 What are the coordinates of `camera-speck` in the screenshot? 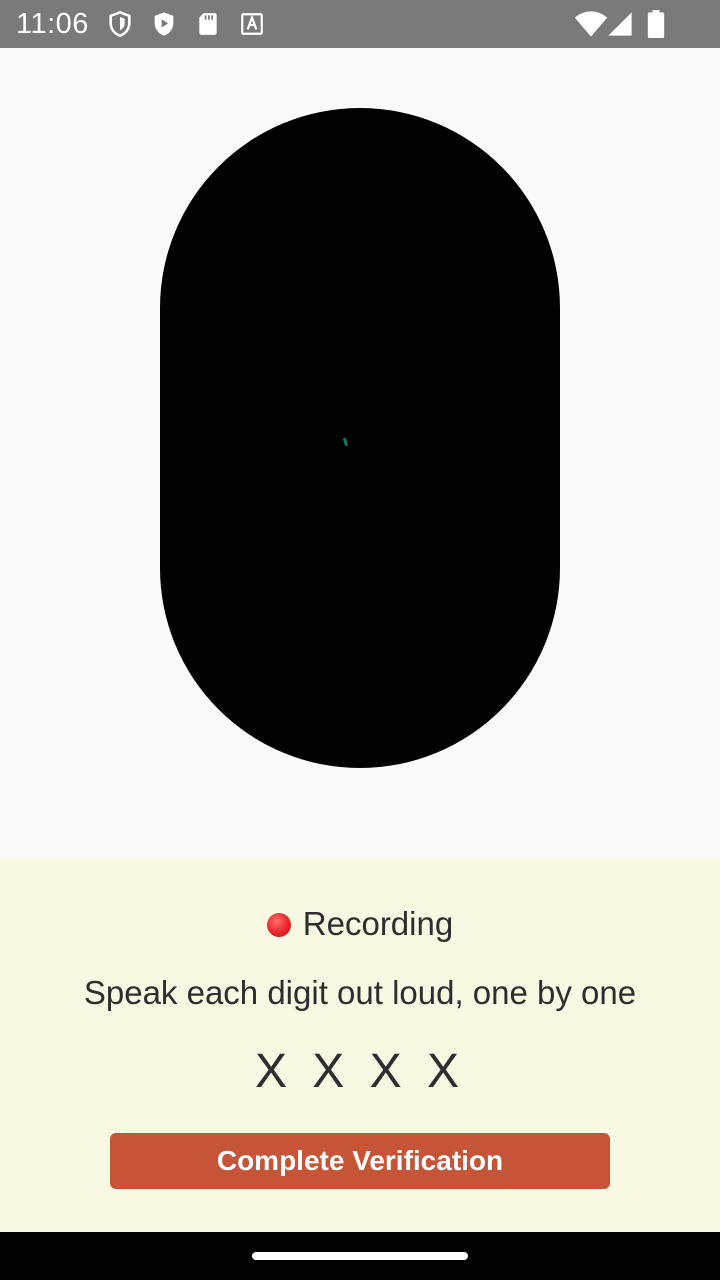 It's located at (345, 442).